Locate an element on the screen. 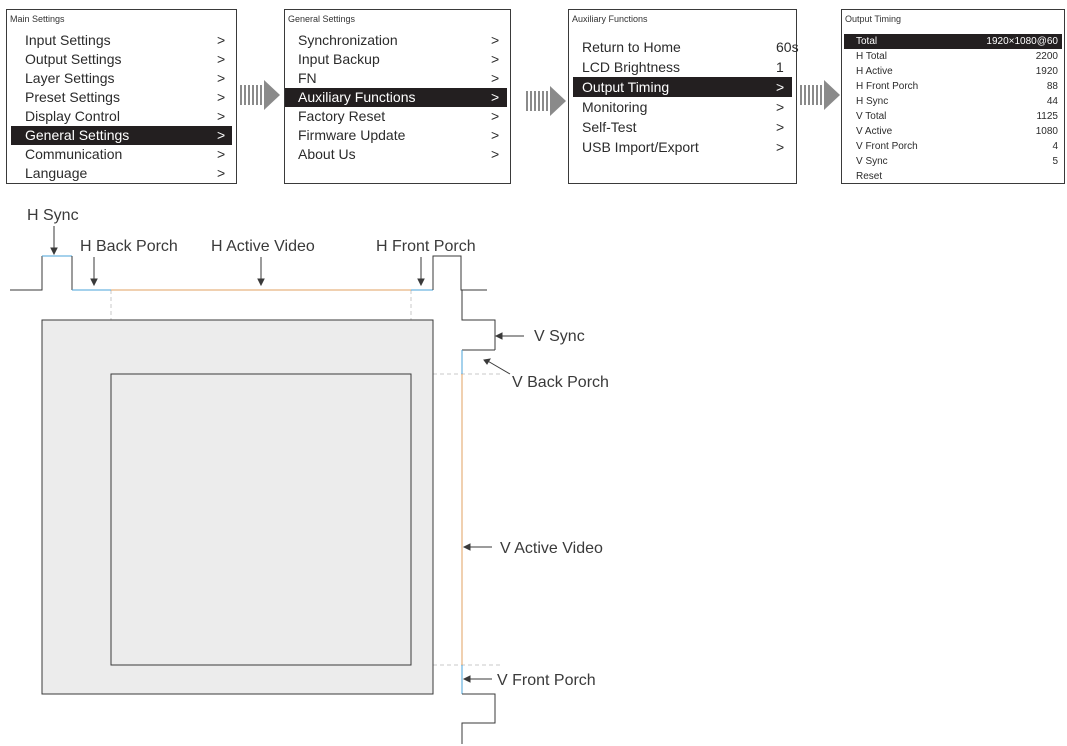 The image size is (1067, 746). menu-item: H Active 1920 is located at coordinates (953, 71).